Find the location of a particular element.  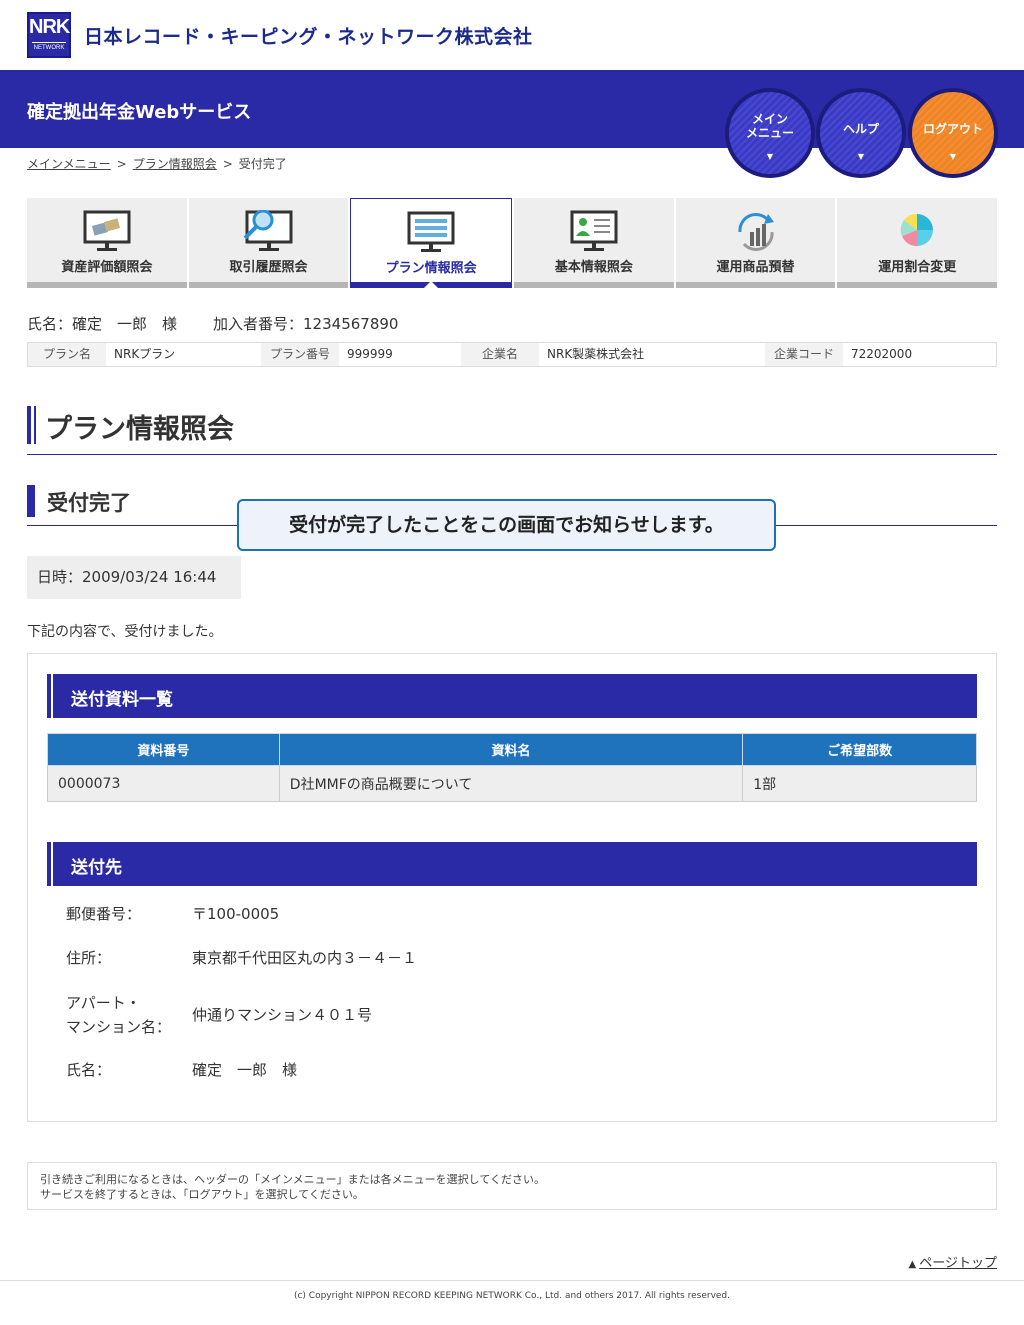

help-label: ヘルプ is located at coordinates (860, 129).